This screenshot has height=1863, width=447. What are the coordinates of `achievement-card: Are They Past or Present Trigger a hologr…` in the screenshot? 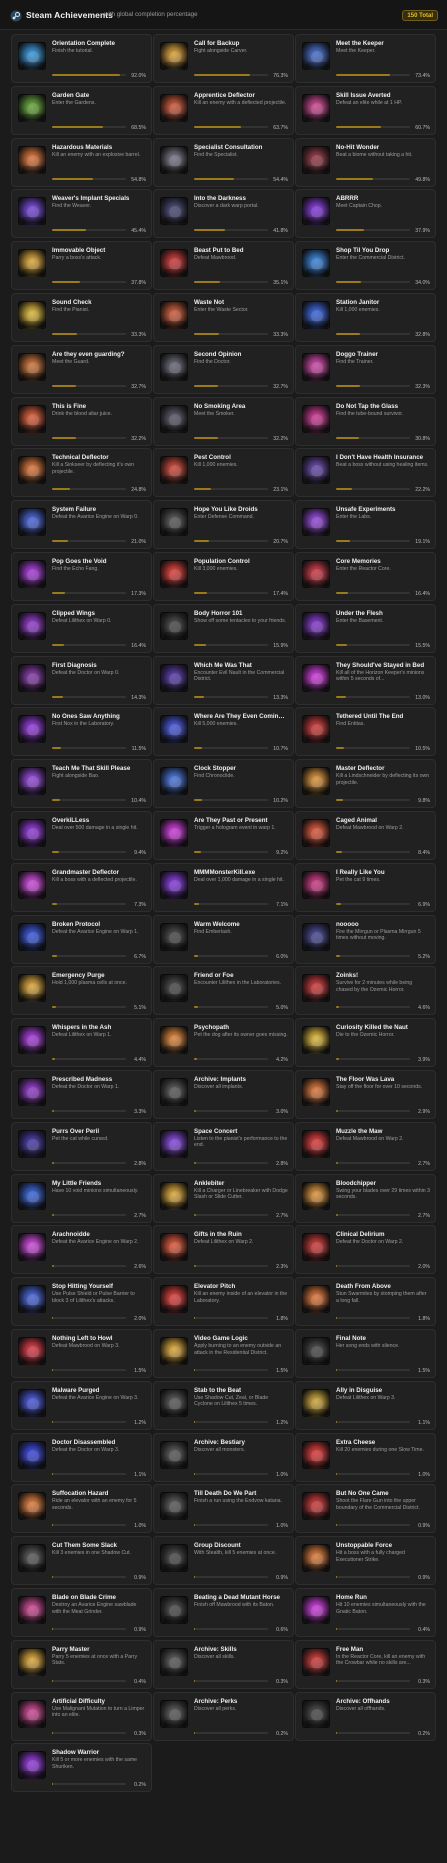 It's located at (223, 835).